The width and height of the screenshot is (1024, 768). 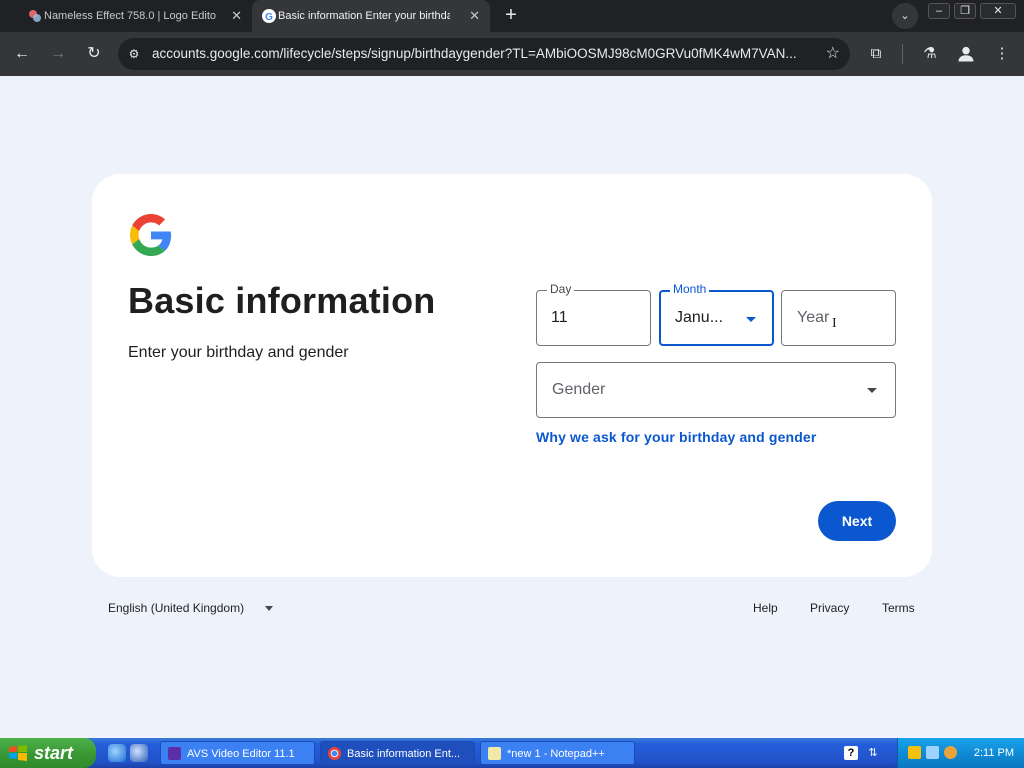 What do you see at coordinates (939, 11) in the screenshot?
I see `minimize-window-button: –` at bounding box center [939, 11].